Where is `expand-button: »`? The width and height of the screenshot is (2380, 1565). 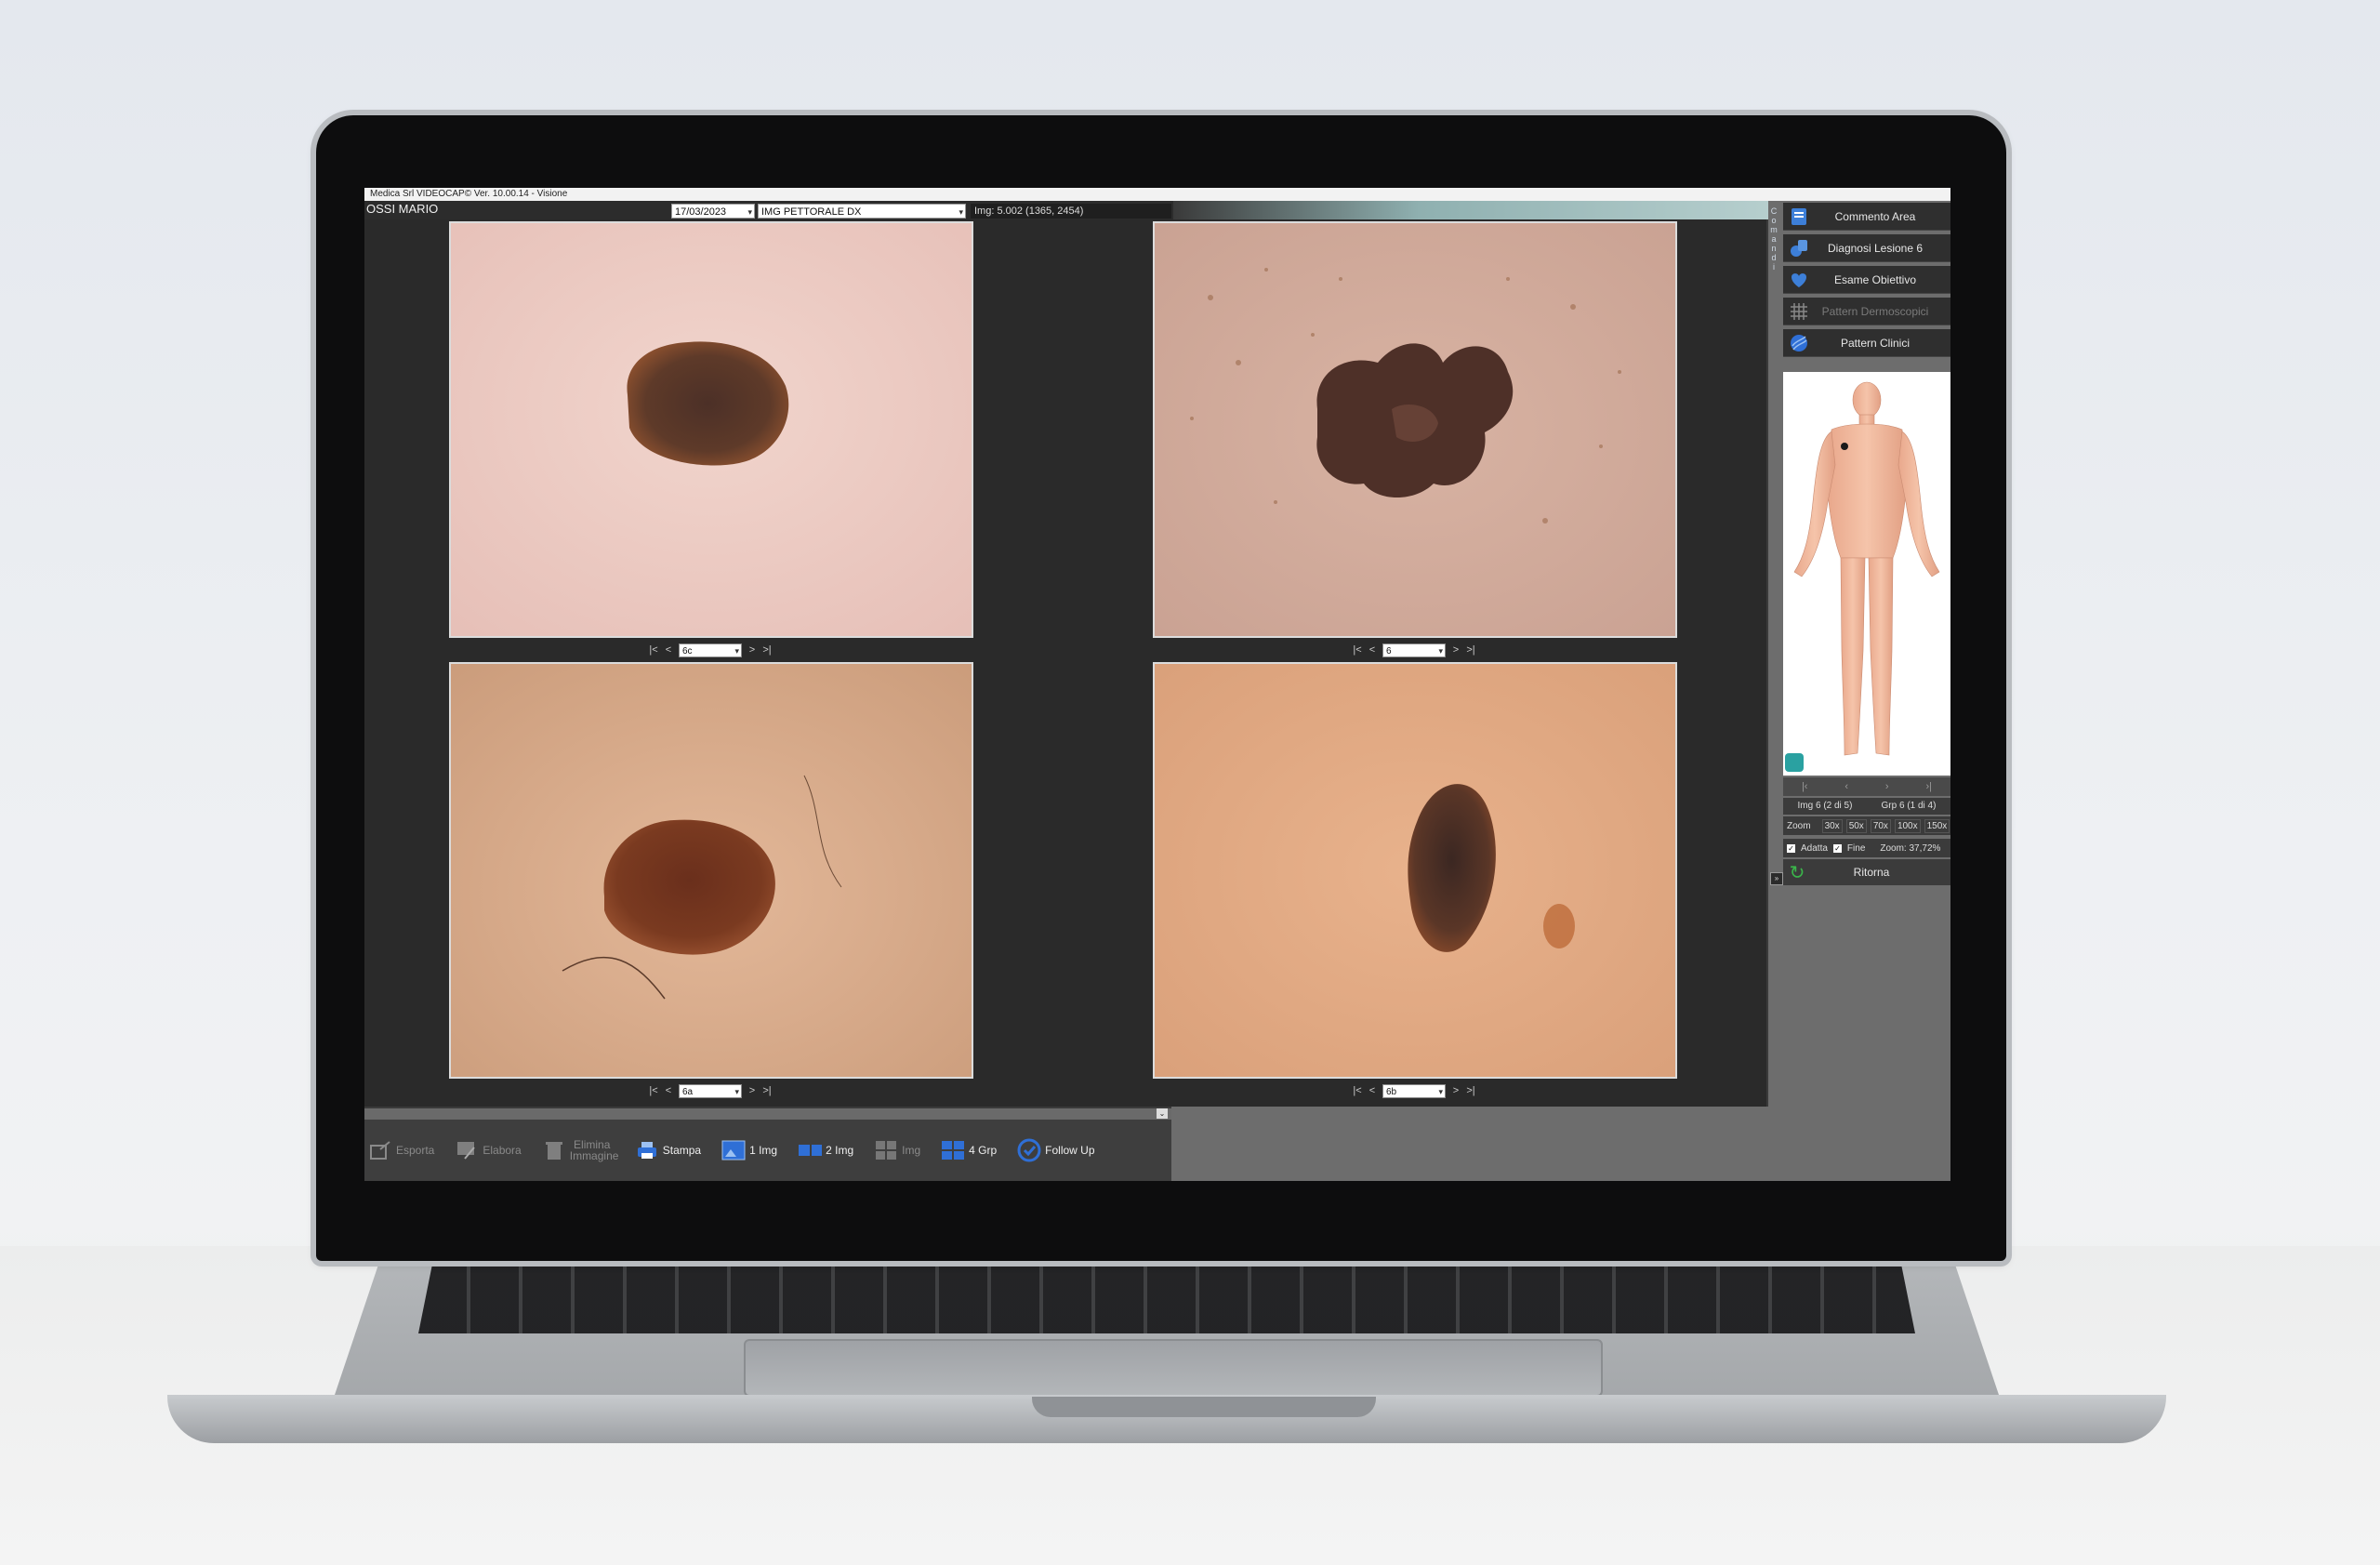 expand-button: » is located at coordinates (1776, 878).